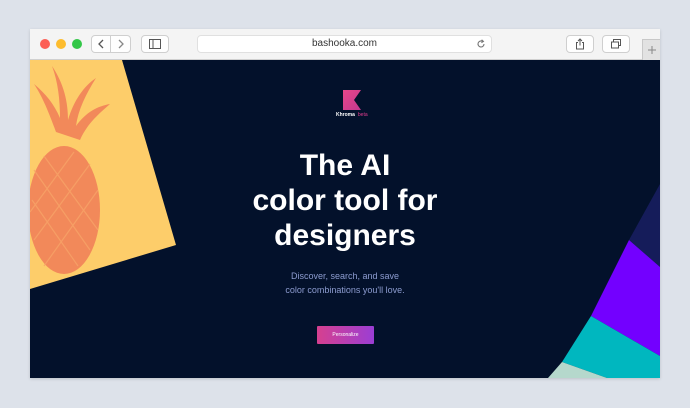 This screenshot has height=408, width=690. Describe the element at coordinates (77, 44) in the screenshot. I see `maximize-window-button` at that location.